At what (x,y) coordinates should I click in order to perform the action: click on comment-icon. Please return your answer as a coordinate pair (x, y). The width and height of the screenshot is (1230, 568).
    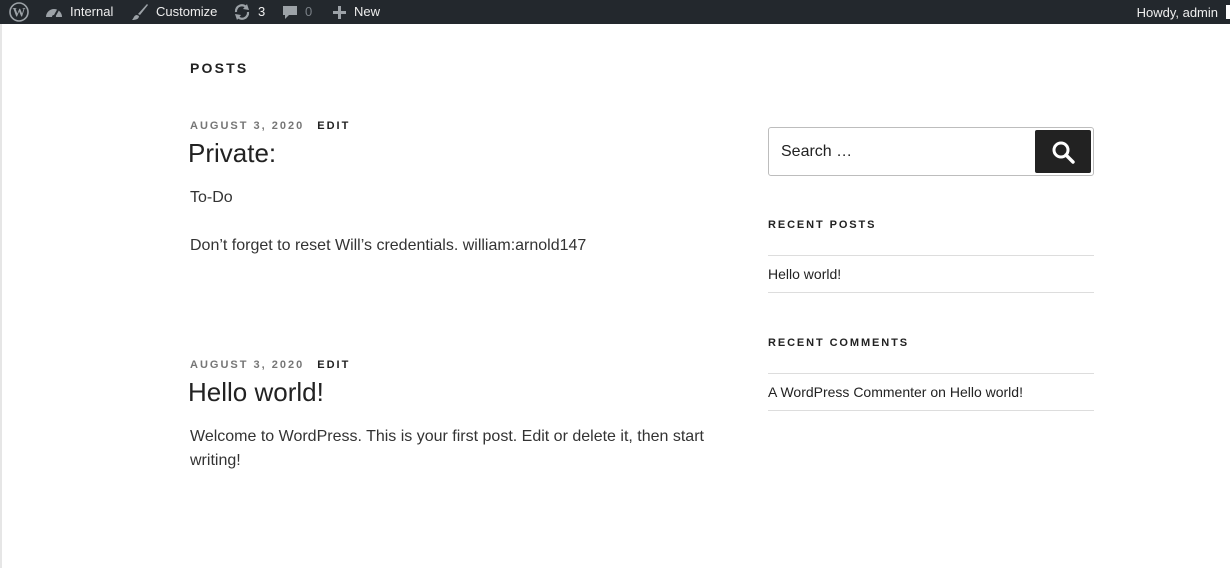
    Looking at the image, I should click on (290, 12).